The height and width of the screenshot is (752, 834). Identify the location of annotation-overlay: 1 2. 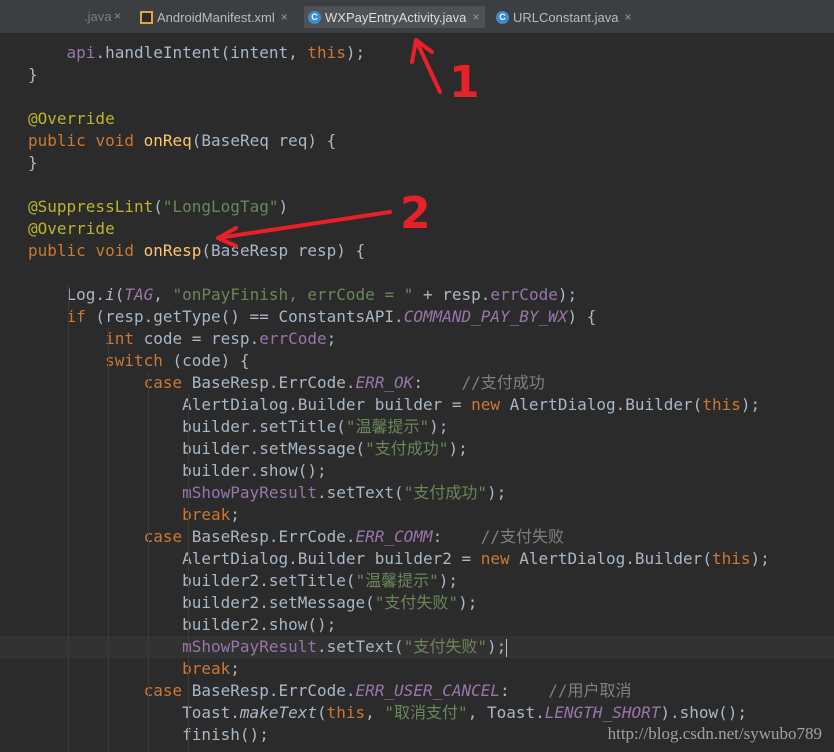
(348, 143).